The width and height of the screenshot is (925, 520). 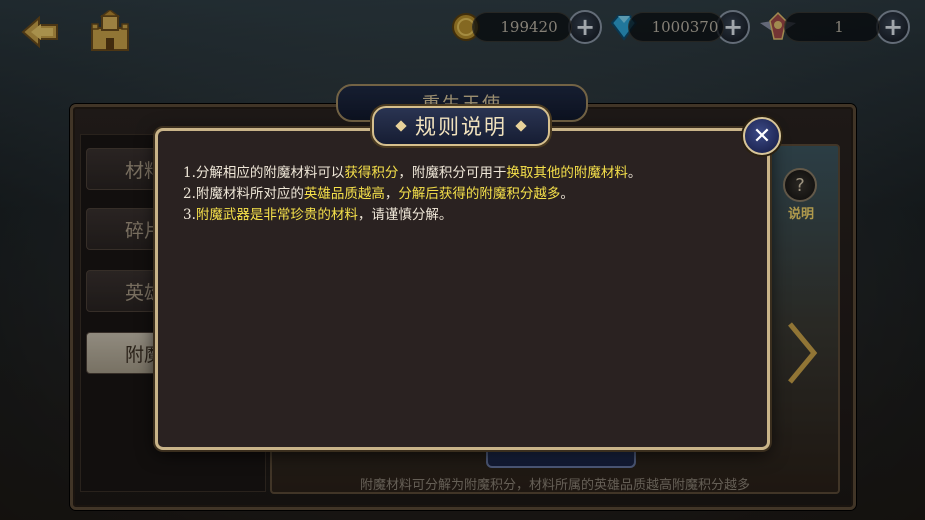 I want to click on rule-line: 3.附魔武器是非常珍贵的材料，请谨慎分解。, so click(x=473, y=215).